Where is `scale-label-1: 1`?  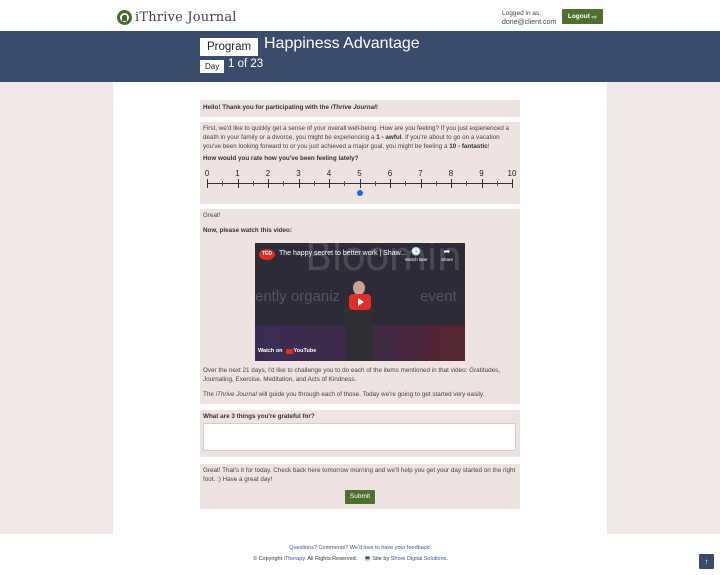 scale-label-1: 1 is located at coordinates (237, 173).